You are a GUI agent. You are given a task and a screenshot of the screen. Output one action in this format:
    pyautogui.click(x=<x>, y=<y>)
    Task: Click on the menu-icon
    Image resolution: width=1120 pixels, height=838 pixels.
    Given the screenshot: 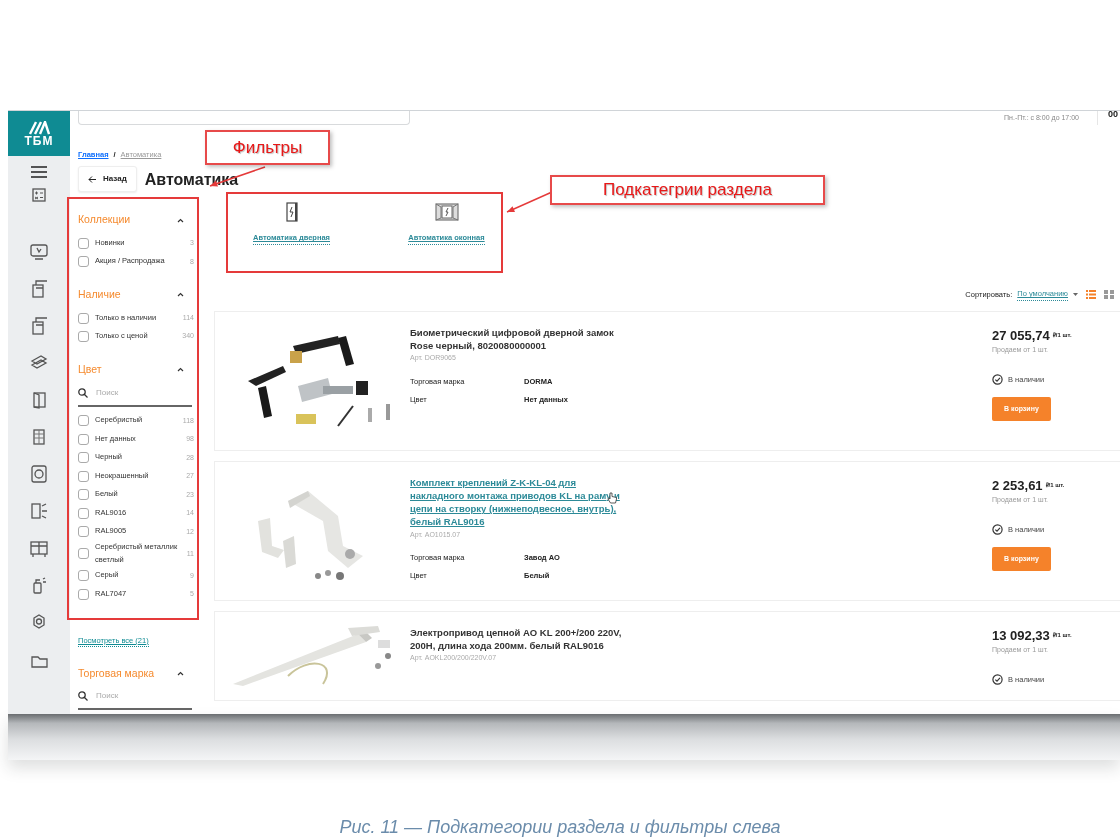 What is the action you would take?
    pyautogui.click(x=39, y=172)
    